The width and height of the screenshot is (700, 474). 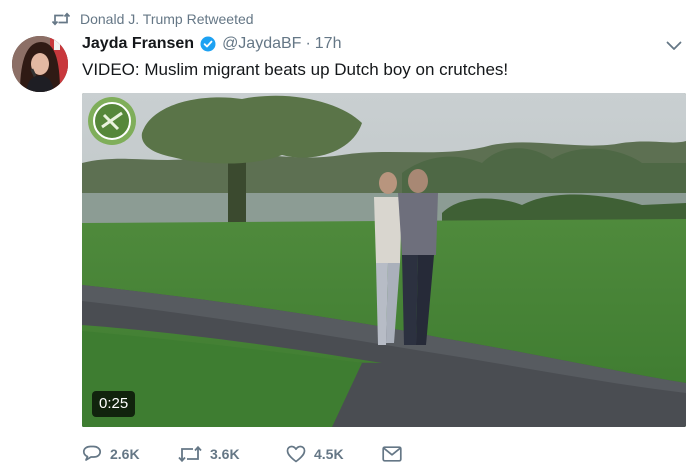 What do you see at coordinates (392, 454) in the screenshot?
I see `envelope-icon` at bounding box center [392, 454].